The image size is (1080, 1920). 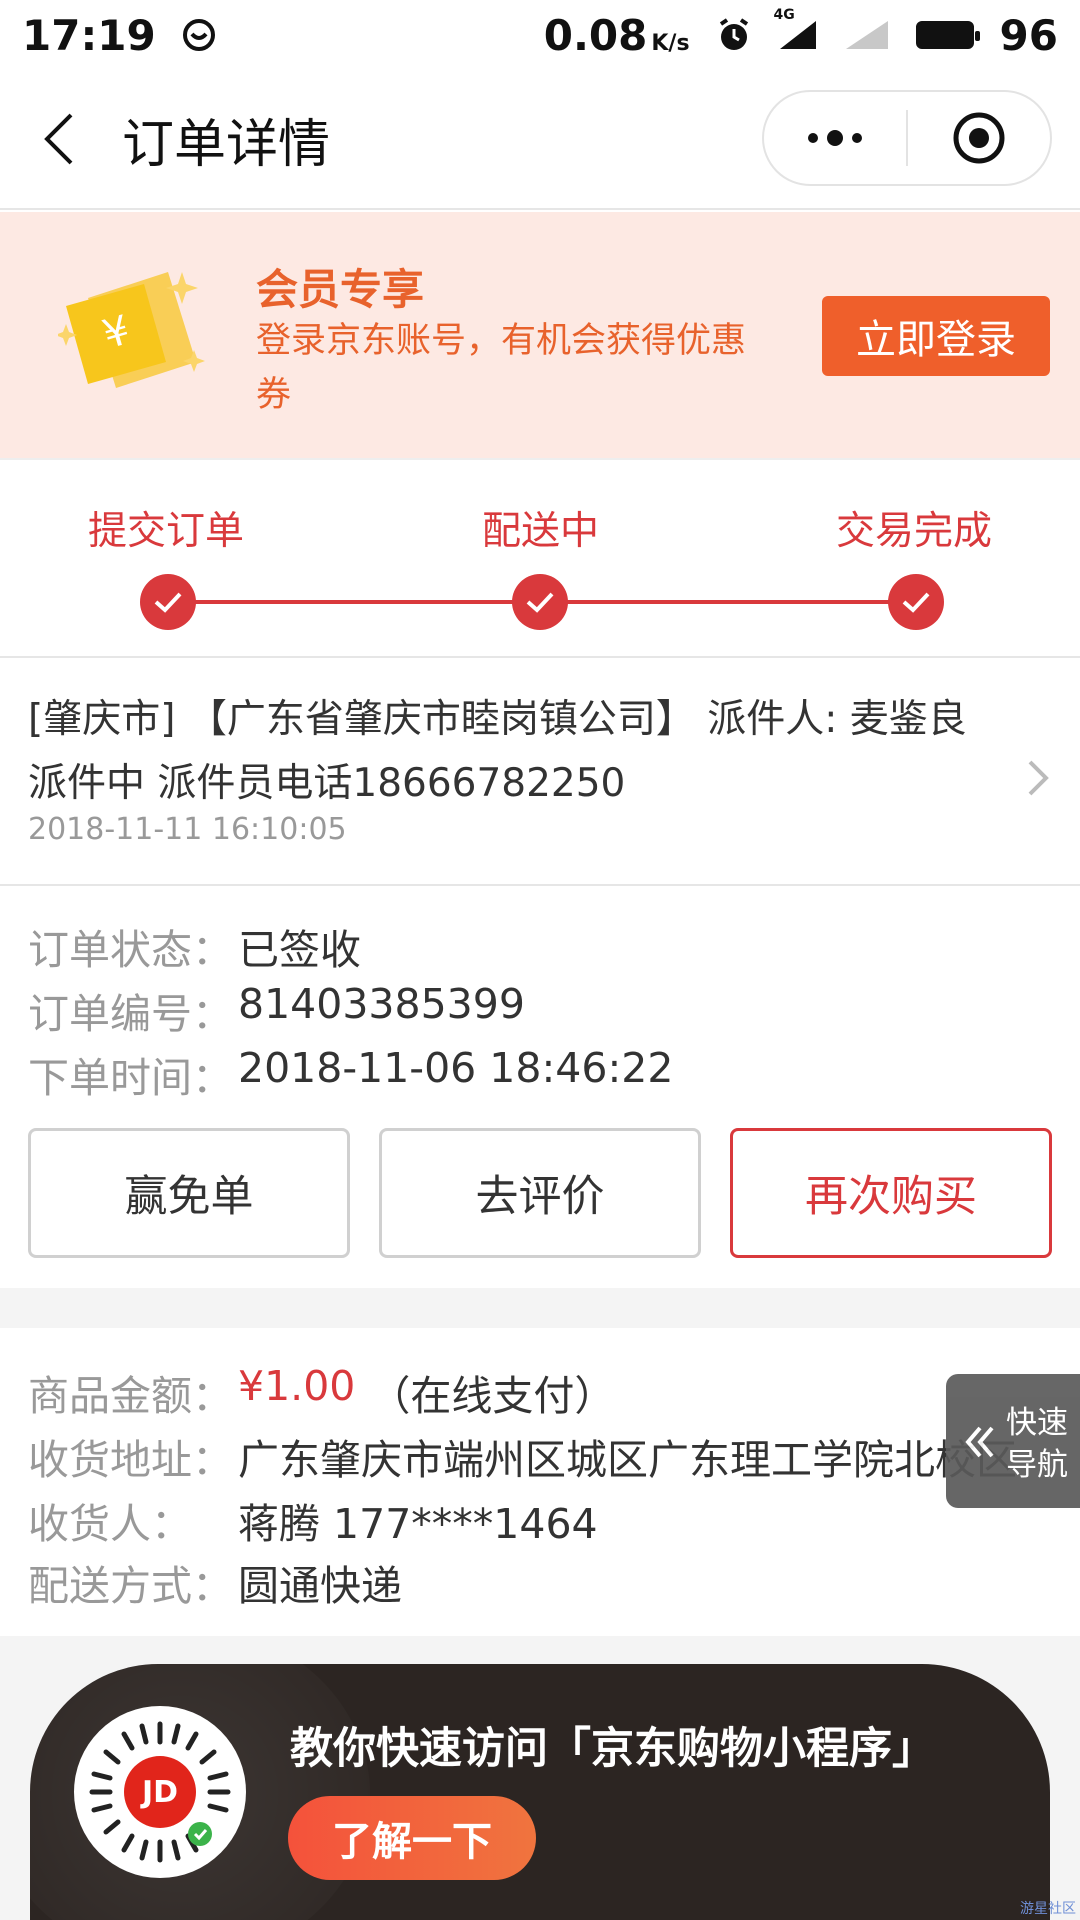 What do you see at coordinates (130, 1586) in the screenshot?
I see `shipping-label: 配送方式：` at bounding box center [130, 1586].